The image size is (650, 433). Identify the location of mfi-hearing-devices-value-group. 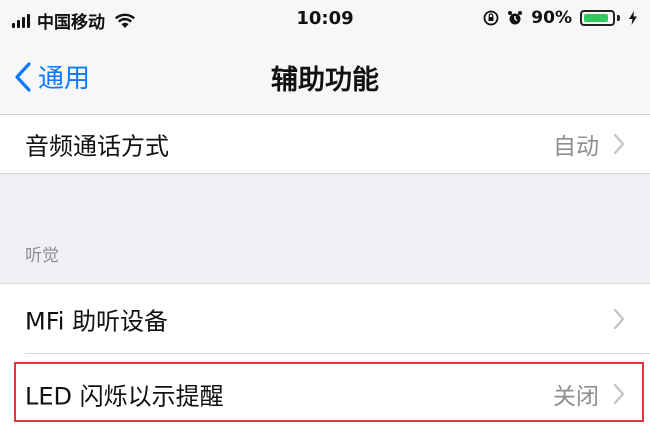
(619, 319).